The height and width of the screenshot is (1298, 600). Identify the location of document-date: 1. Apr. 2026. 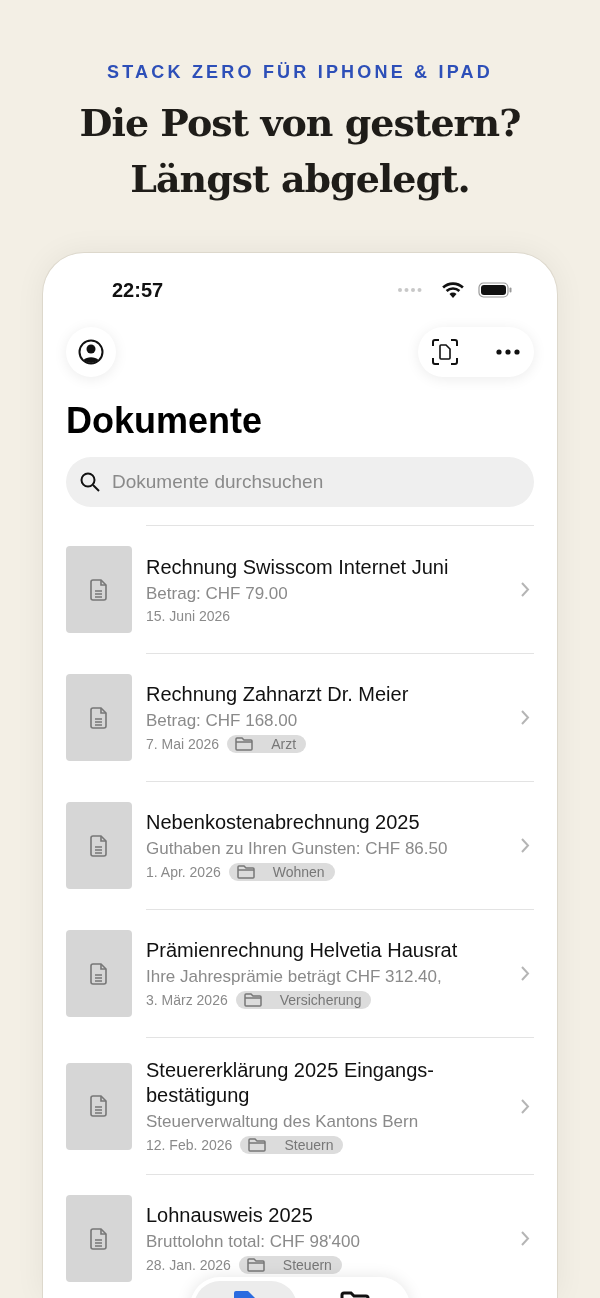
(183, 872).